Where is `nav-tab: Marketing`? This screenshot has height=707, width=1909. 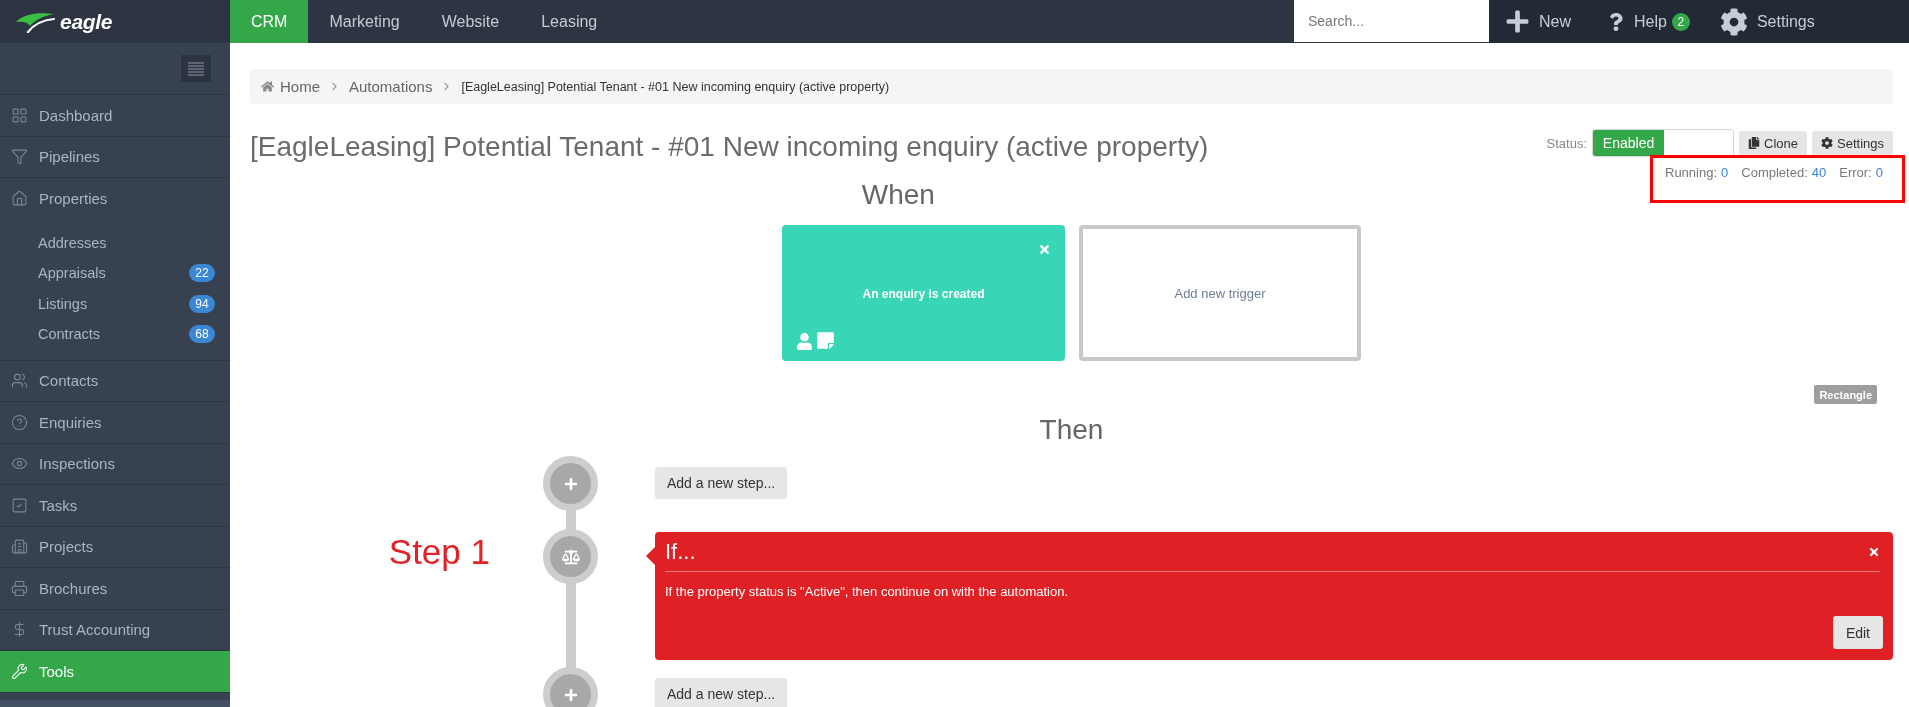 nav-tab: Marketing is located at coordinates (364, 21).